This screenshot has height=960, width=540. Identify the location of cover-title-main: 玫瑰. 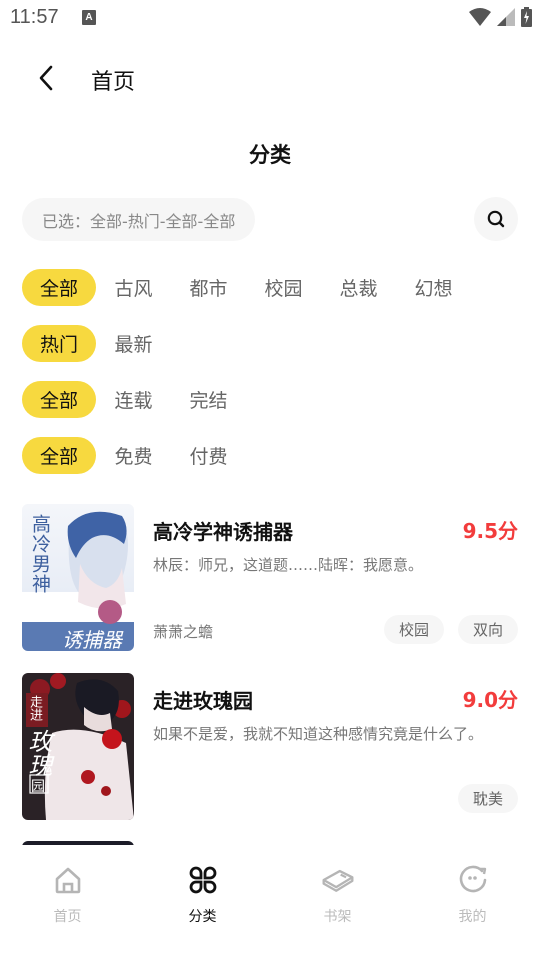
(38, 753).